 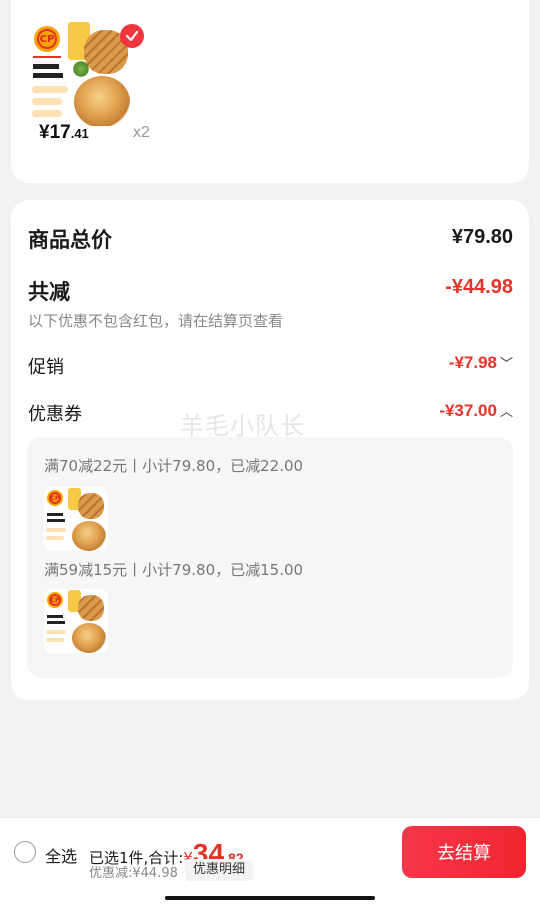 What do you see at coordinates (61, 855) in the screenshot?
I see `select-all-label: 全选` at bounding box center [61, 855].